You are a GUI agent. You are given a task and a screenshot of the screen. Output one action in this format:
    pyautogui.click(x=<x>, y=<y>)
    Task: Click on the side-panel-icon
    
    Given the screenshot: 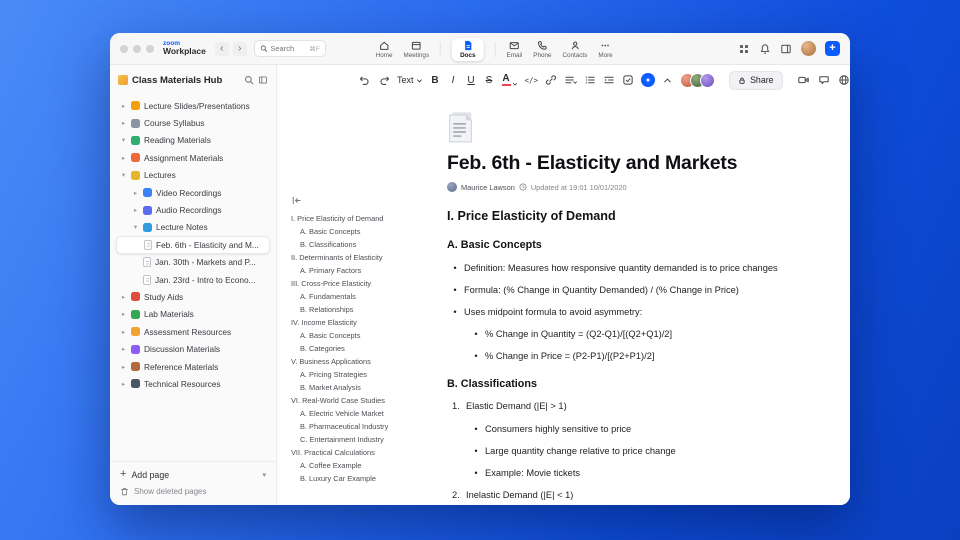 What is the action you would take?
    pyautogui.click(x=786, y=49)
    